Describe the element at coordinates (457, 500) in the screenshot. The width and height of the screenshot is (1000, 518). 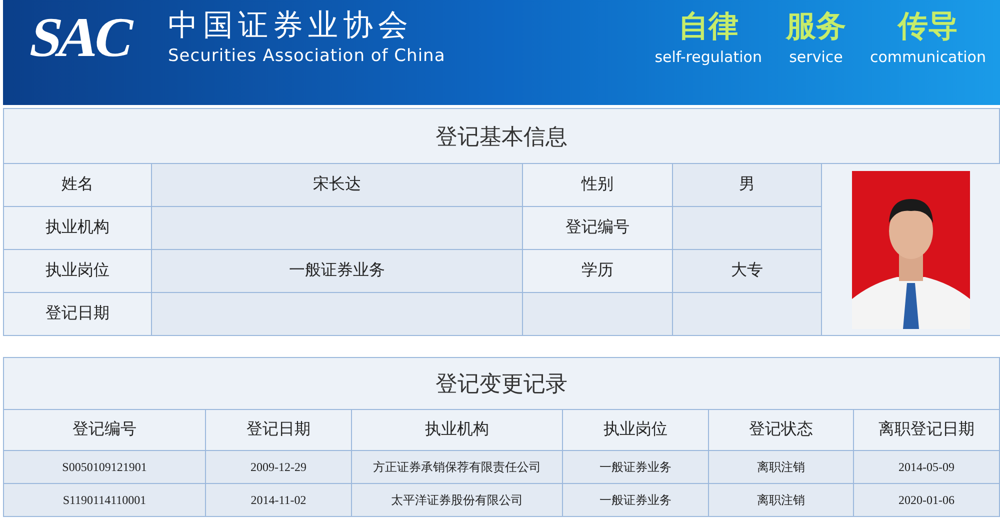
I see `table-cell-text: 太平洋证券股份有限公司` at that location.